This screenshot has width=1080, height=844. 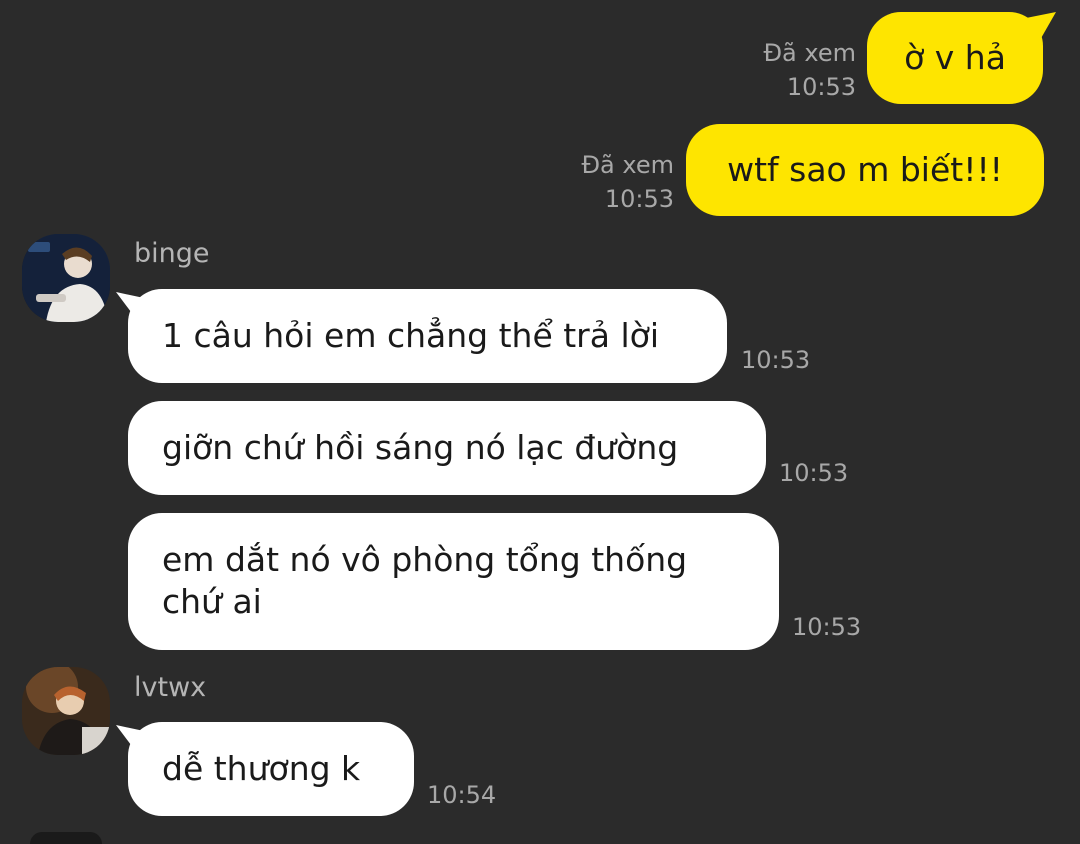 I want to click on sender-name: binge, so click(x=172, y=253).